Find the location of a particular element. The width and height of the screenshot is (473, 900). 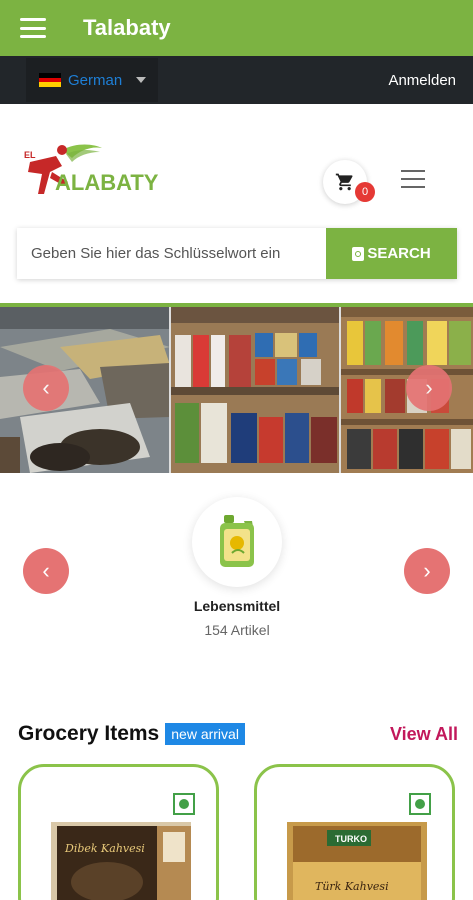

svg-text: EL is located at coordinates (30, 155).